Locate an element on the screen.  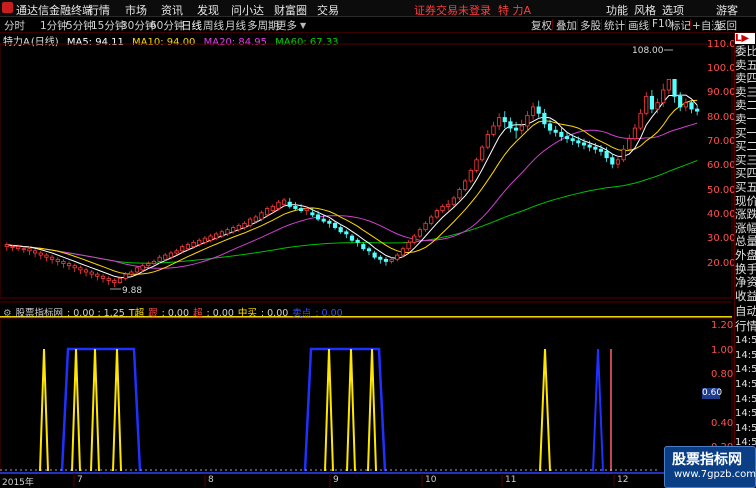
high-label: 108.00 is located at coordinates (648, 51).